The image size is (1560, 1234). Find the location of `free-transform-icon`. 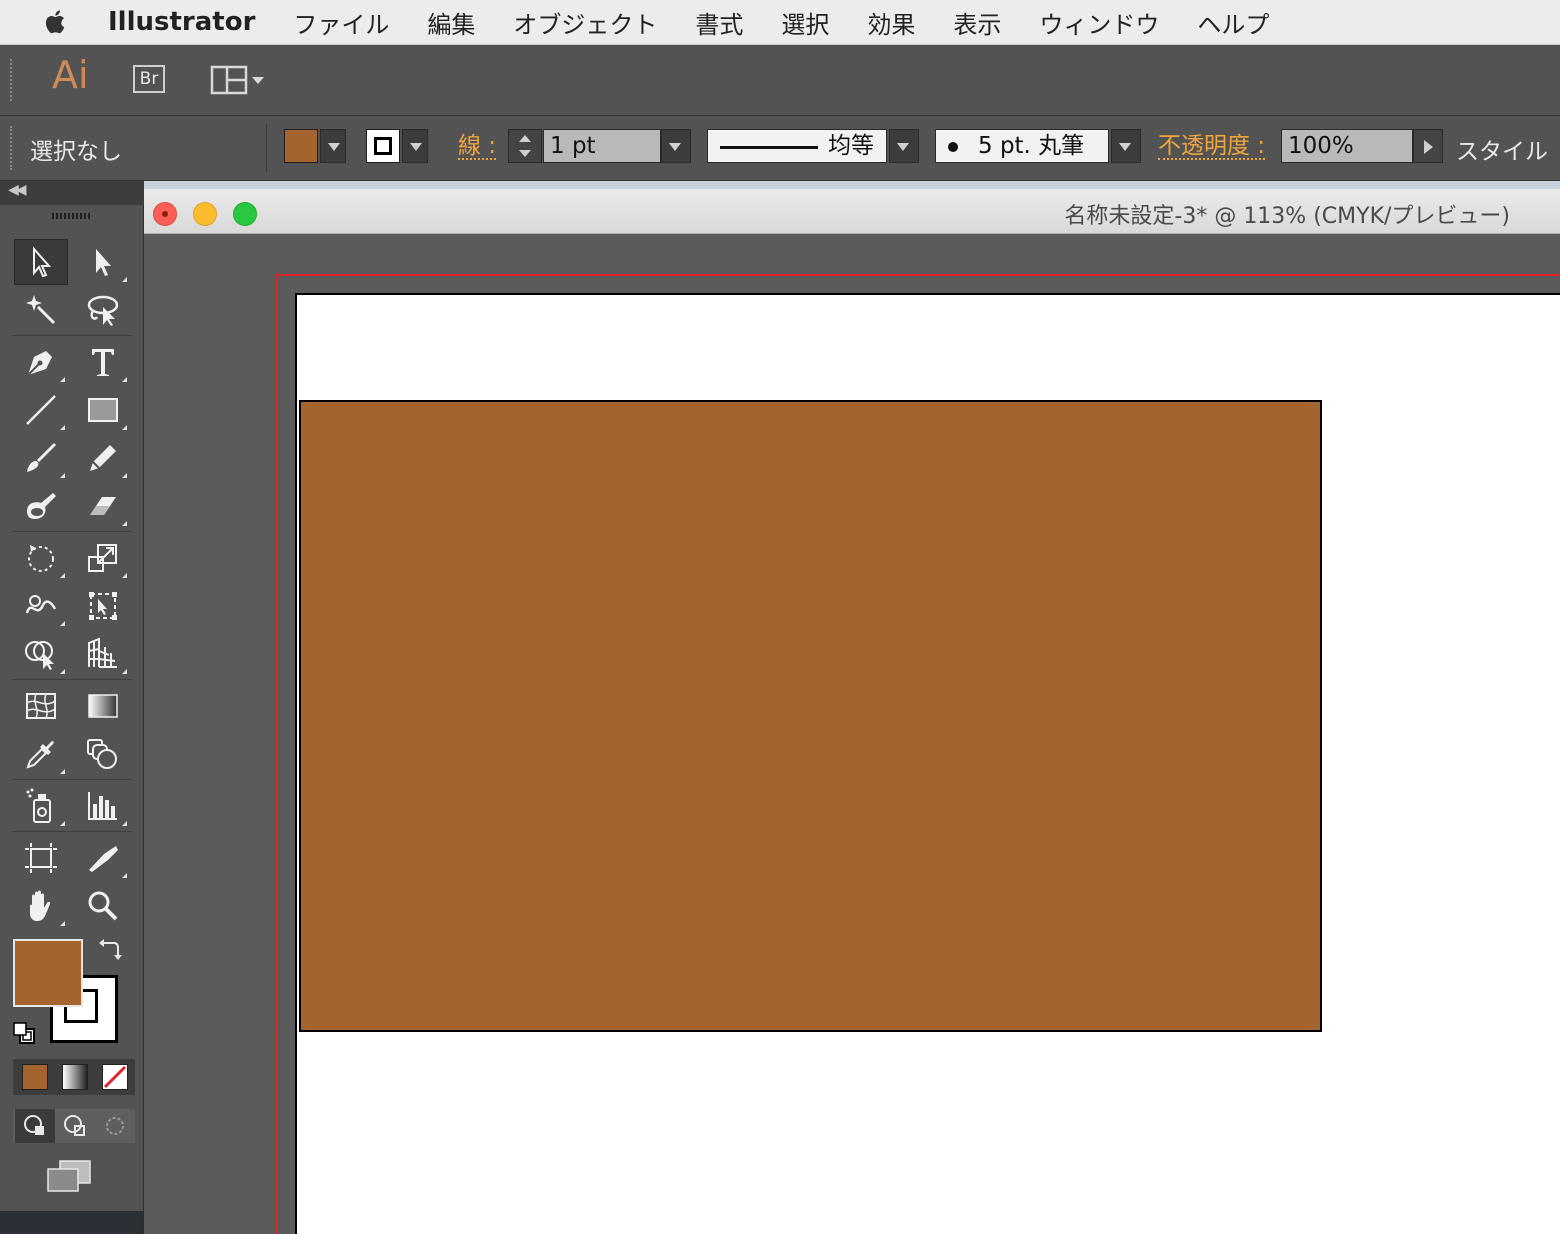

free-transform-icon is located at coordinates (103, 606).